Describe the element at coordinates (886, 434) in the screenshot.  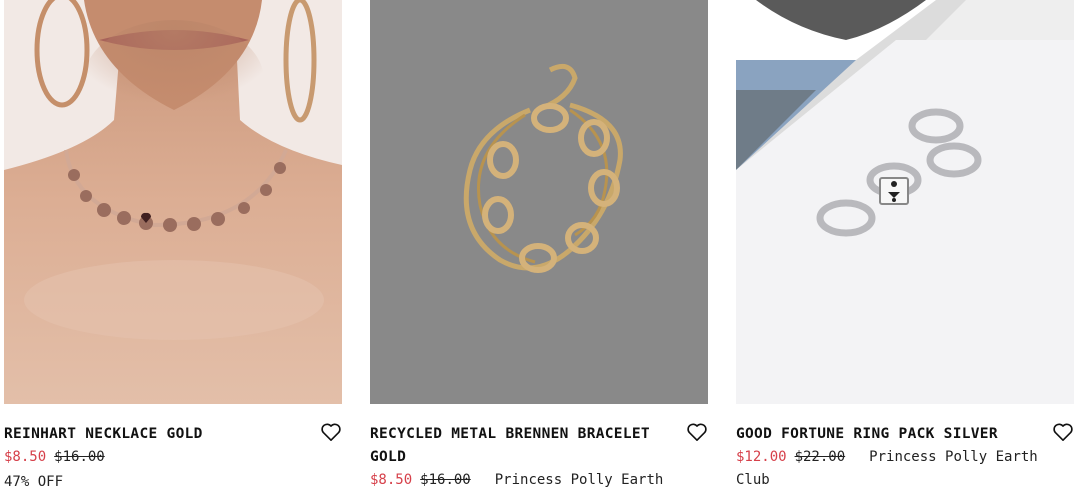
I see `product-title: GOOD FORTUNE RING PACK SILVER` at that location.